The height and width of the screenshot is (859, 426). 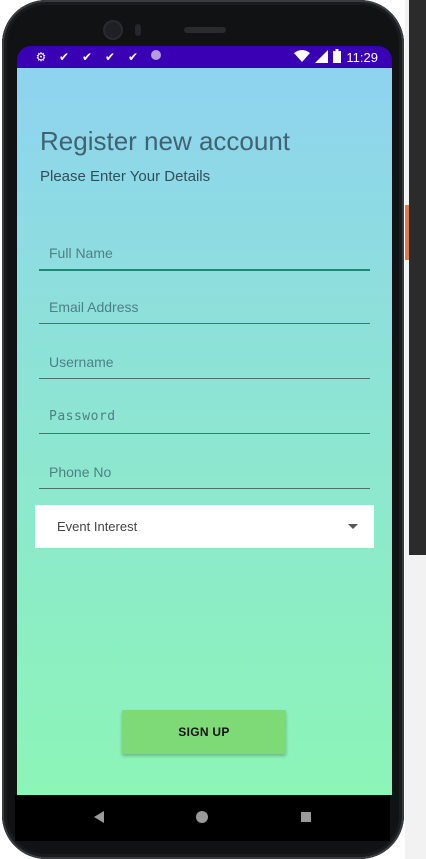 I want to click on battery-icon, so click(x=337, y=58).